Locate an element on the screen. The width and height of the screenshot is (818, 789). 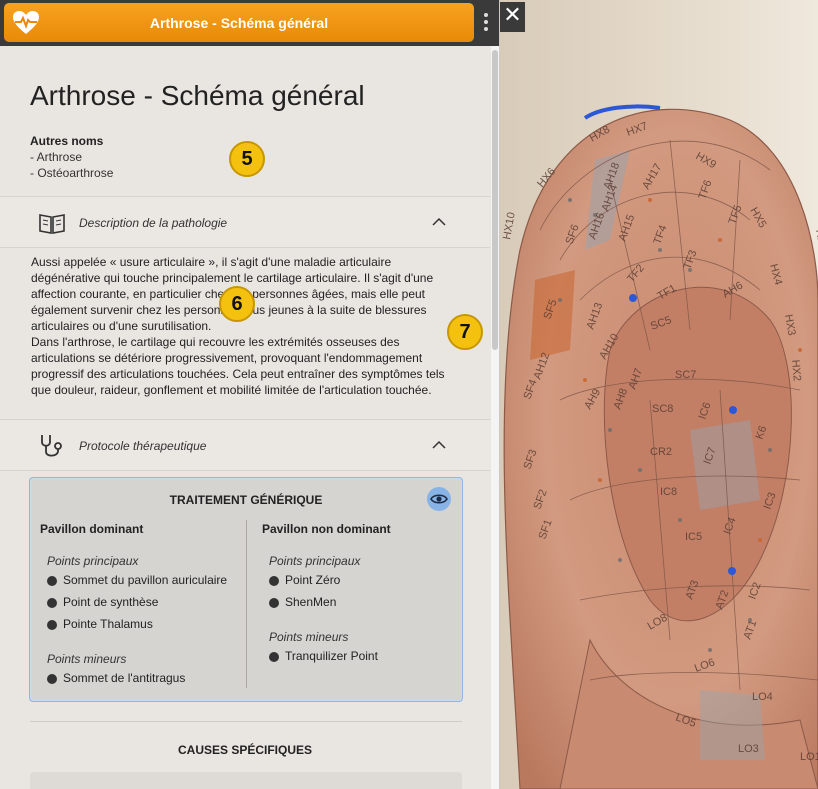
non-dominant-minor-label: Points mineurs is located at coordinates (309, 637).